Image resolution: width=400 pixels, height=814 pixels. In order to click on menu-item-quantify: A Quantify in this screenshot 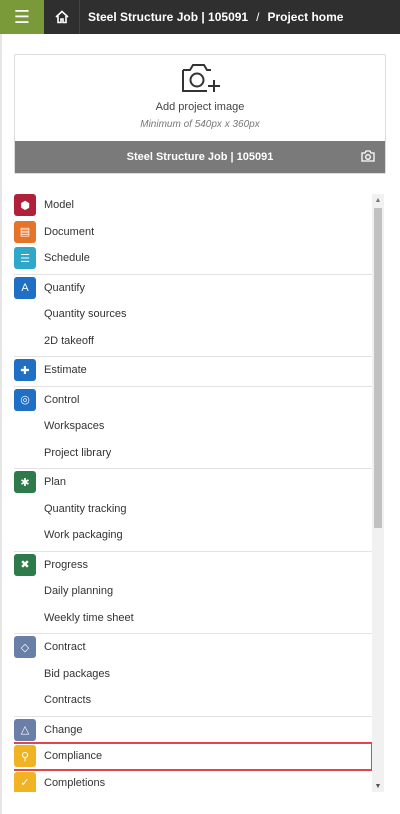, I will do `click(193, 288)`.